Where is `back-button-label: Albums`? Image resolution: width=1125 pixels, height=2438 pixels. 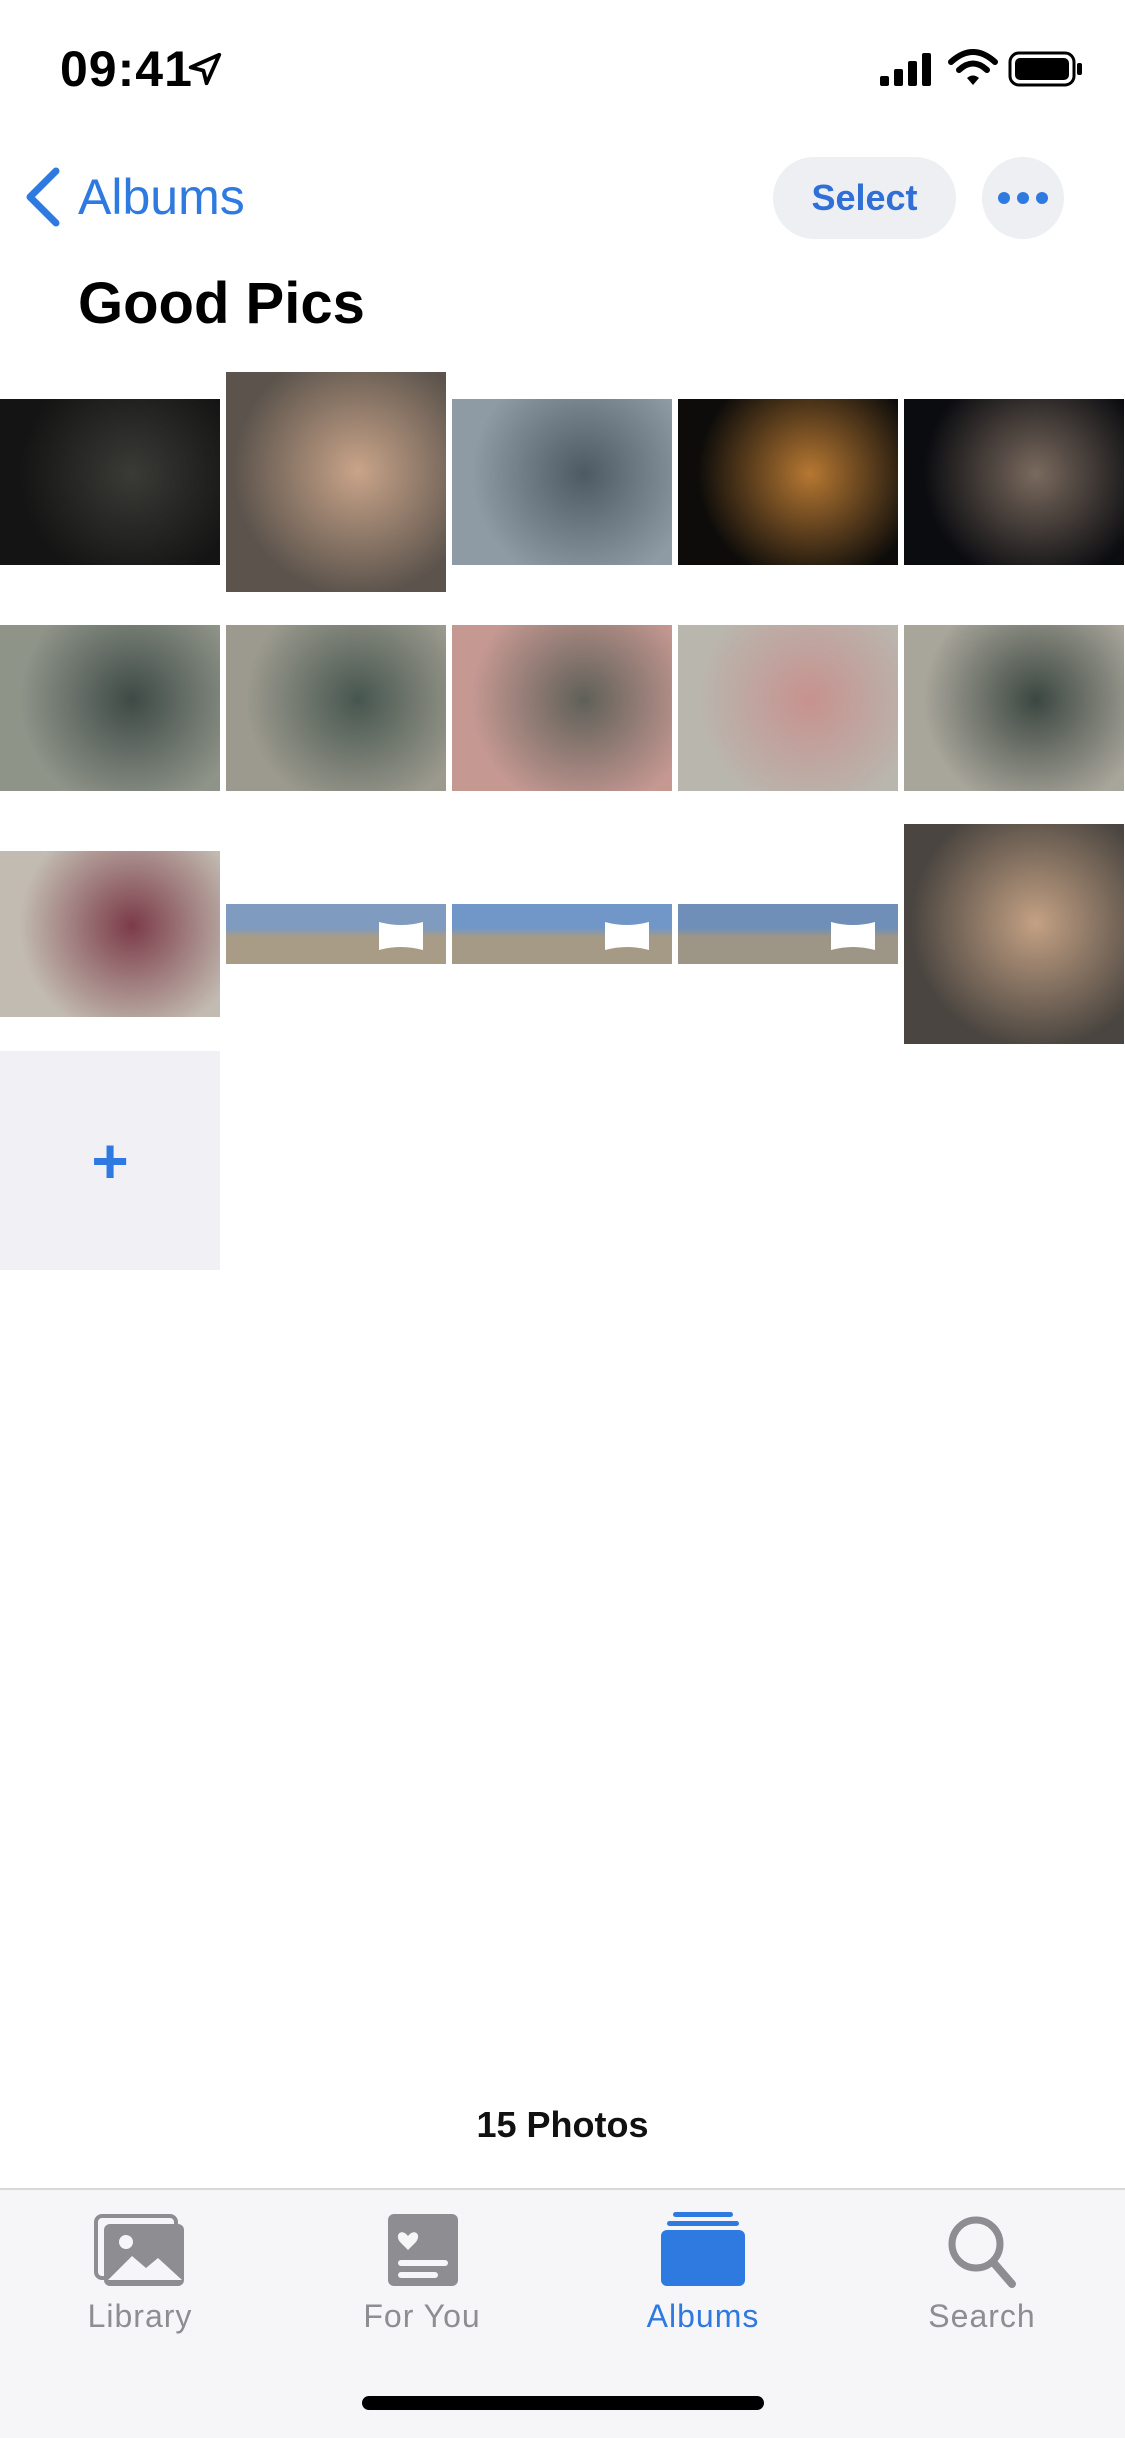
back-button-label: Albums is located at coordinates (161, 197).